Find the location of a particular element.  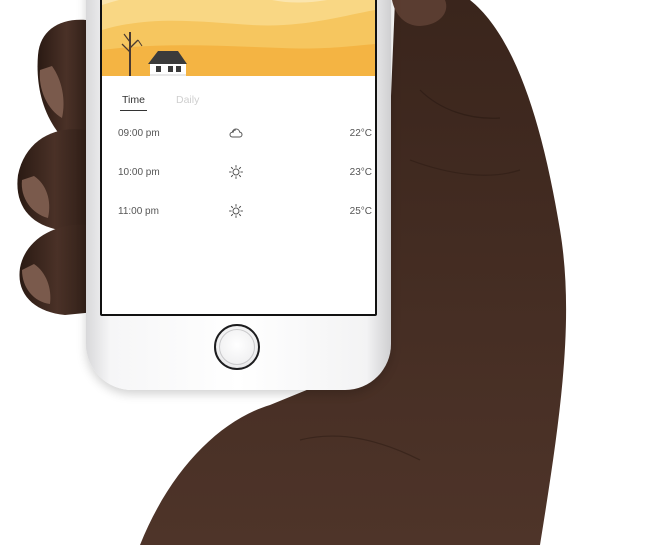

forecast-temp: 23°C is located at coordinates (360, 172).